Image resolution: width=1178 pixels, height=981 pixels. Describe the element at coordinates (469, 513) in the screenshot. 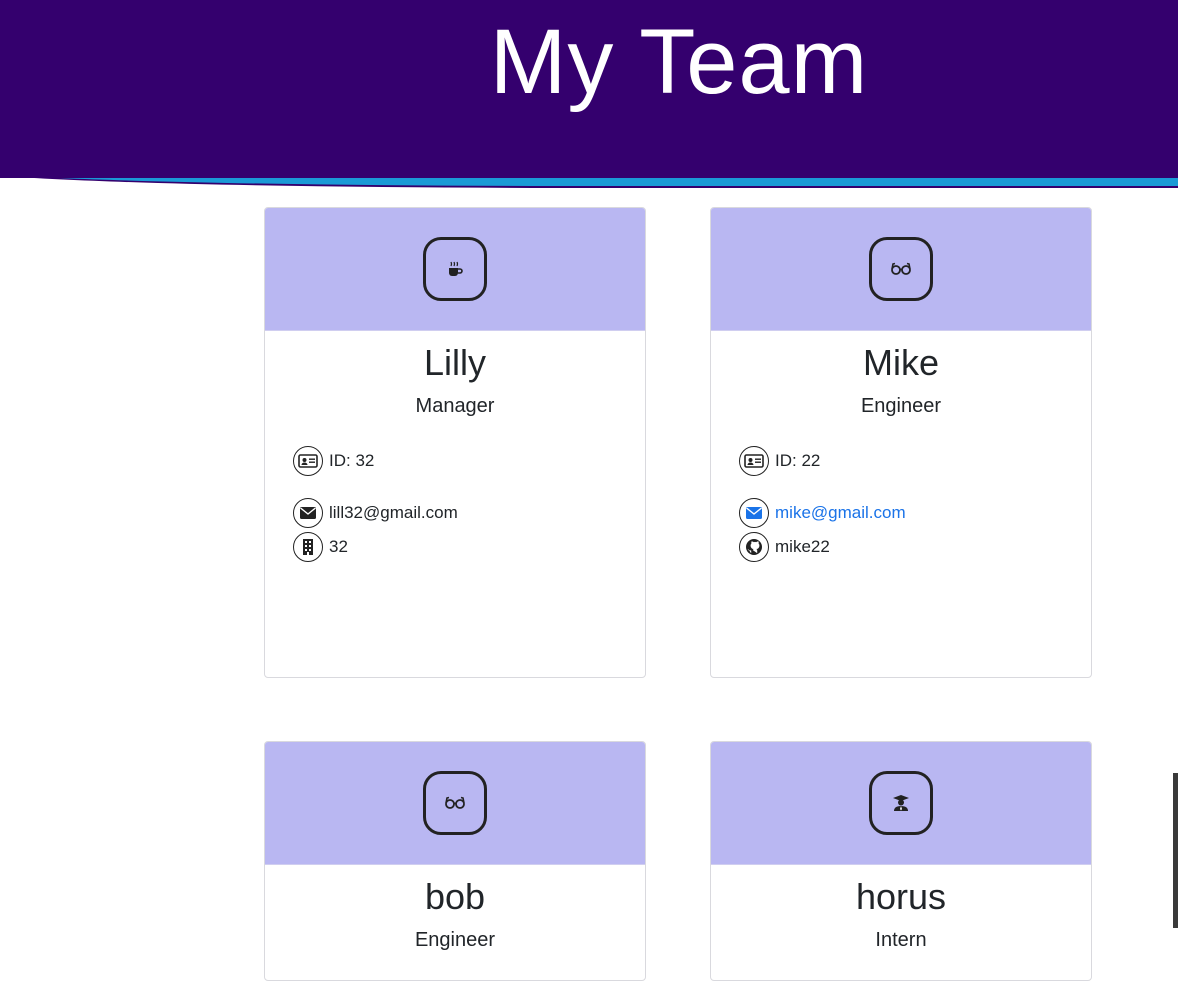

I see `email-row: lill32@gmail.com` at that location.